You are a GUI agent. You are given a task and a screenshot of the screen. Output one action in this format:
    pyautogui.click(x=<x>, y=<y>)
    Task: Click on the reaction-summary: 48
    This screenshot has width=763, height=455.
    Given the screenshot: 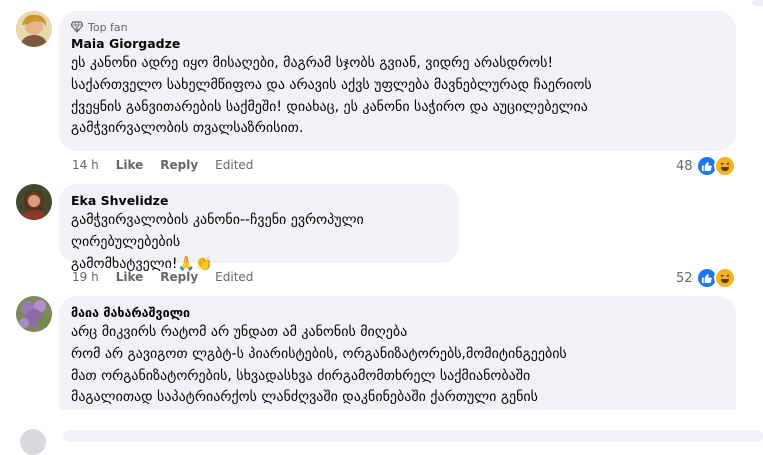 What is the action you would take?
    pyautogui.click(x=706, y=166)
    